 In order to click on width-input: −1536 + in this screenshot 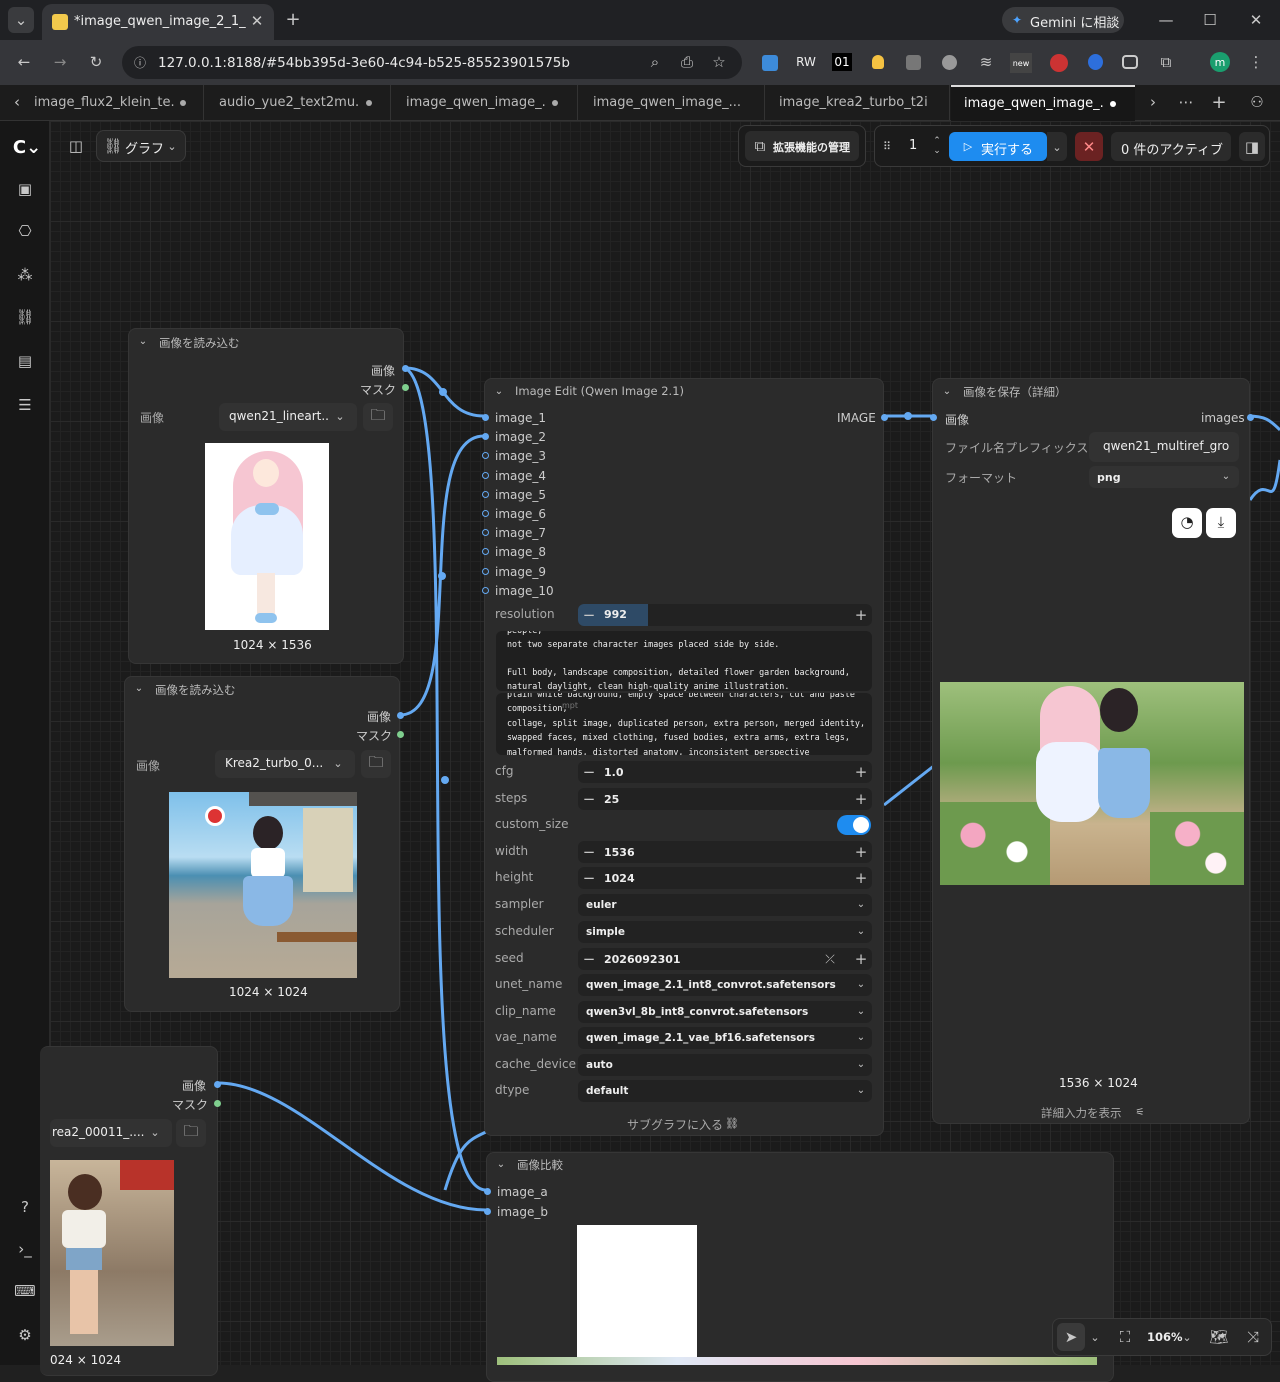, I will do `click(725, 852)`.